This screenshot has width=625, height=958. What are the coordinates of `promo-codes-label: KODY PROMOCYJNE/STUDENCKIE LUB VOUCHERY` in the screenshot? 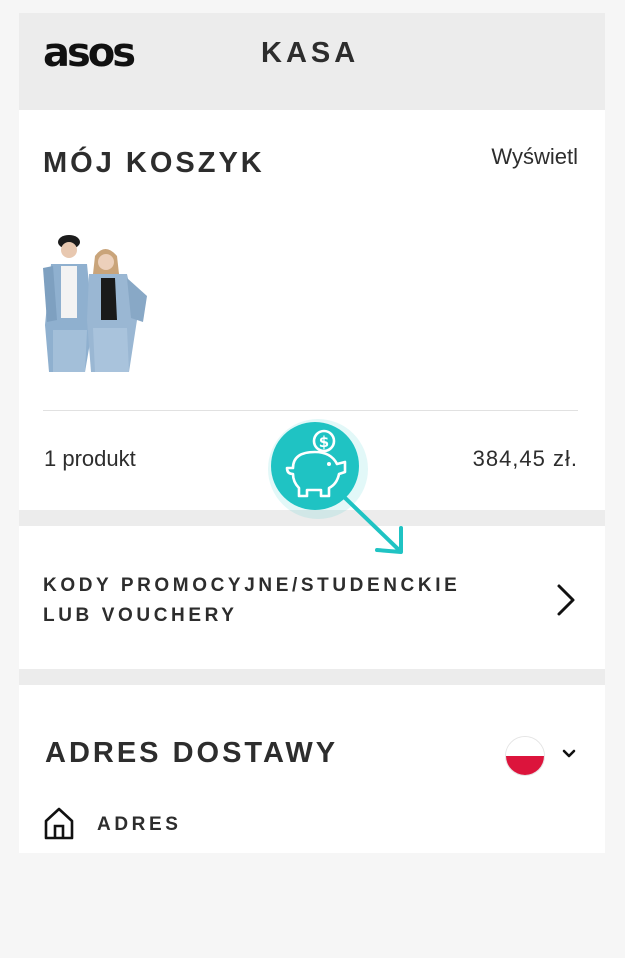 It's located at (251, 601).